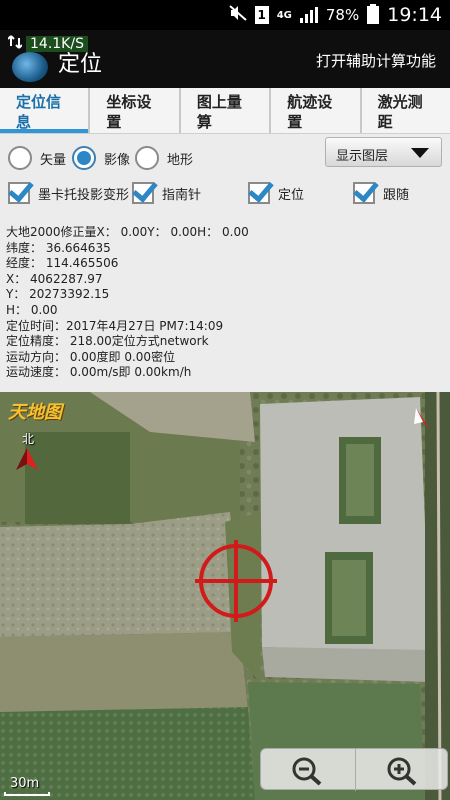 Image resolution: width=450 pixels, height=800 pixels. I want to click on north-label: 北, so click(28, 439).